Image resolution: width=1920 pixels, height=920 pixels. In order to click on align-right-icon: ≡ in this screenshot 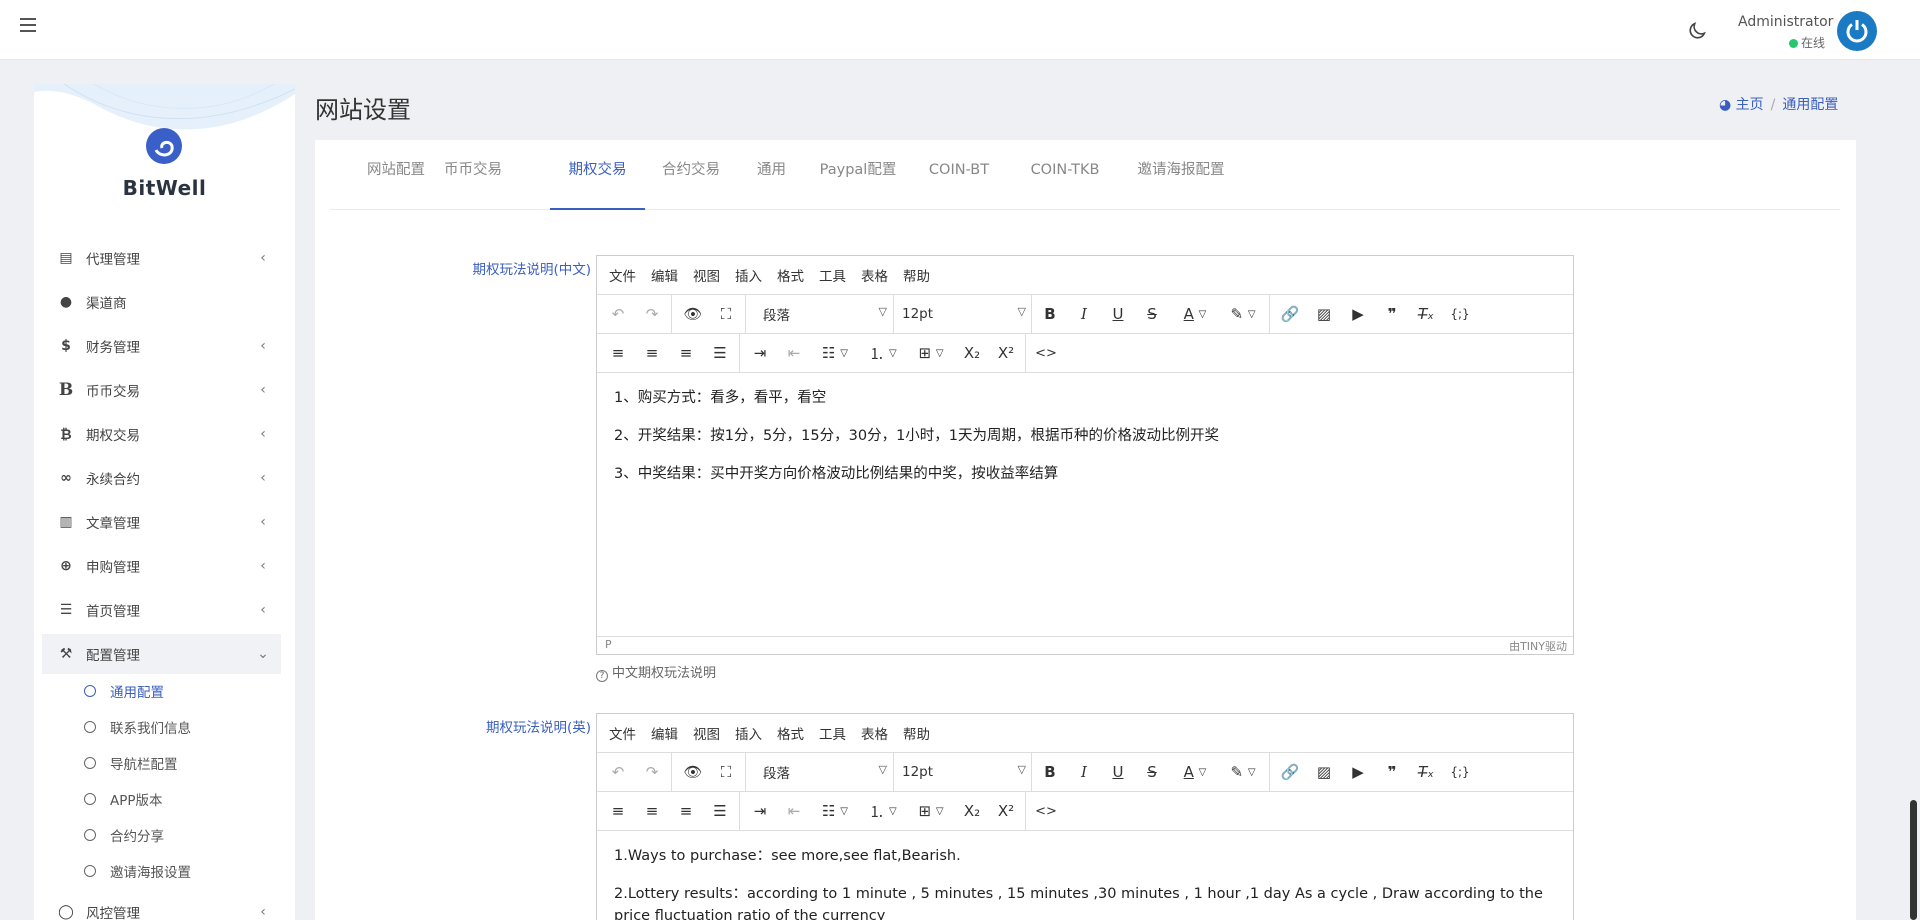, I will do `click(686, 353)`.